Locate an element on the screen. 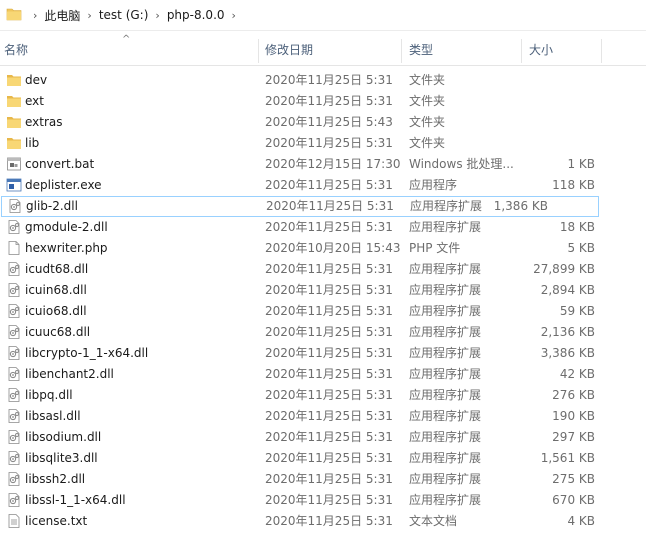 The height and width of the screenshot is (536, 646). file-row: hexwriter.php 2020年10月20日 15:43 PHP 文件 5 KB is located at coordinates (323, 248).